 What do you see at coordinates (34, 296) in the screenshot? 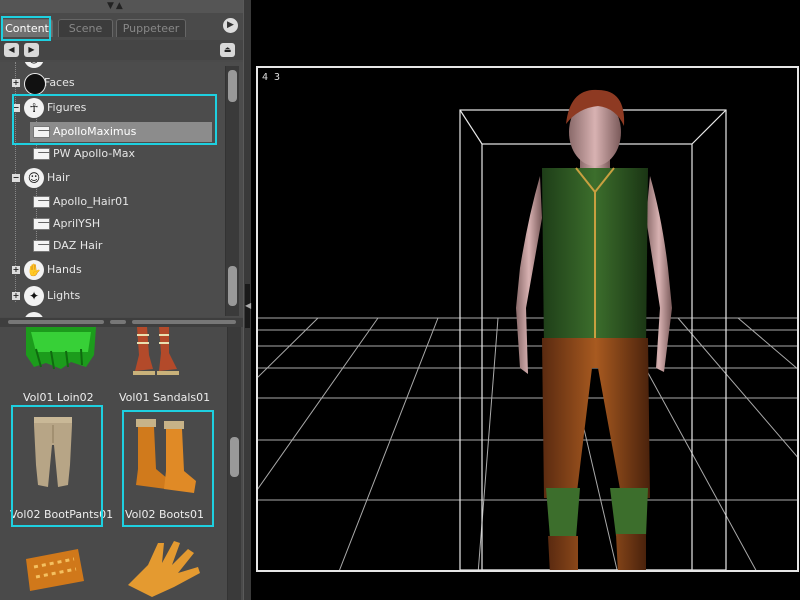
I see `lights-icon: ✦` at bounding box center [34, 296].